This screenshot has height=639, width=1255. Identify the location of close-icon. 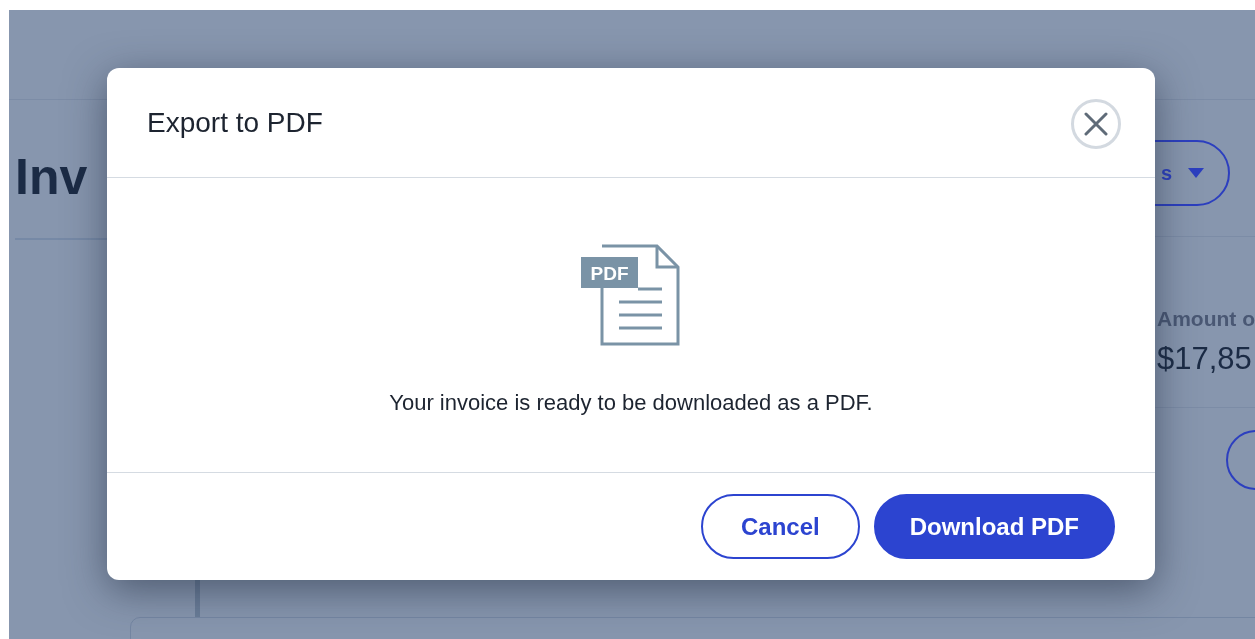
(1096, 123).